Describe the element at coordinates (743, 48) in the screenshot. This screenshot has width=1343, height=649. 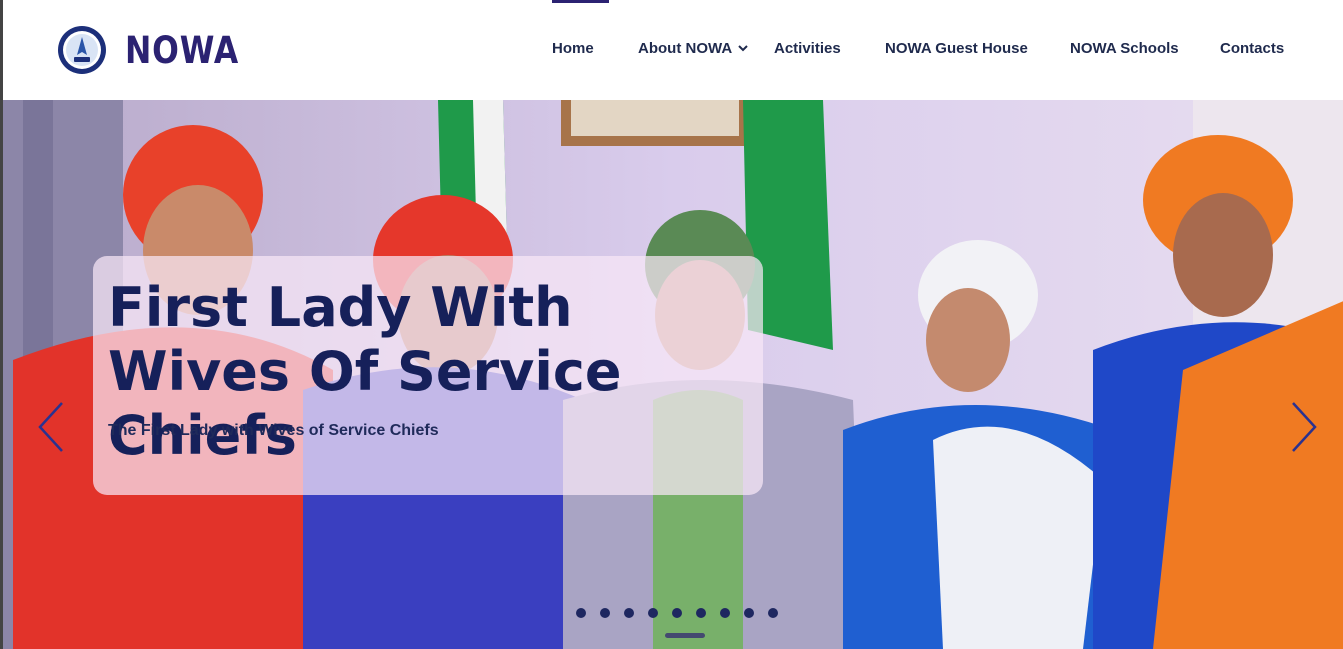
I see `chevron-down-icon` at that location.